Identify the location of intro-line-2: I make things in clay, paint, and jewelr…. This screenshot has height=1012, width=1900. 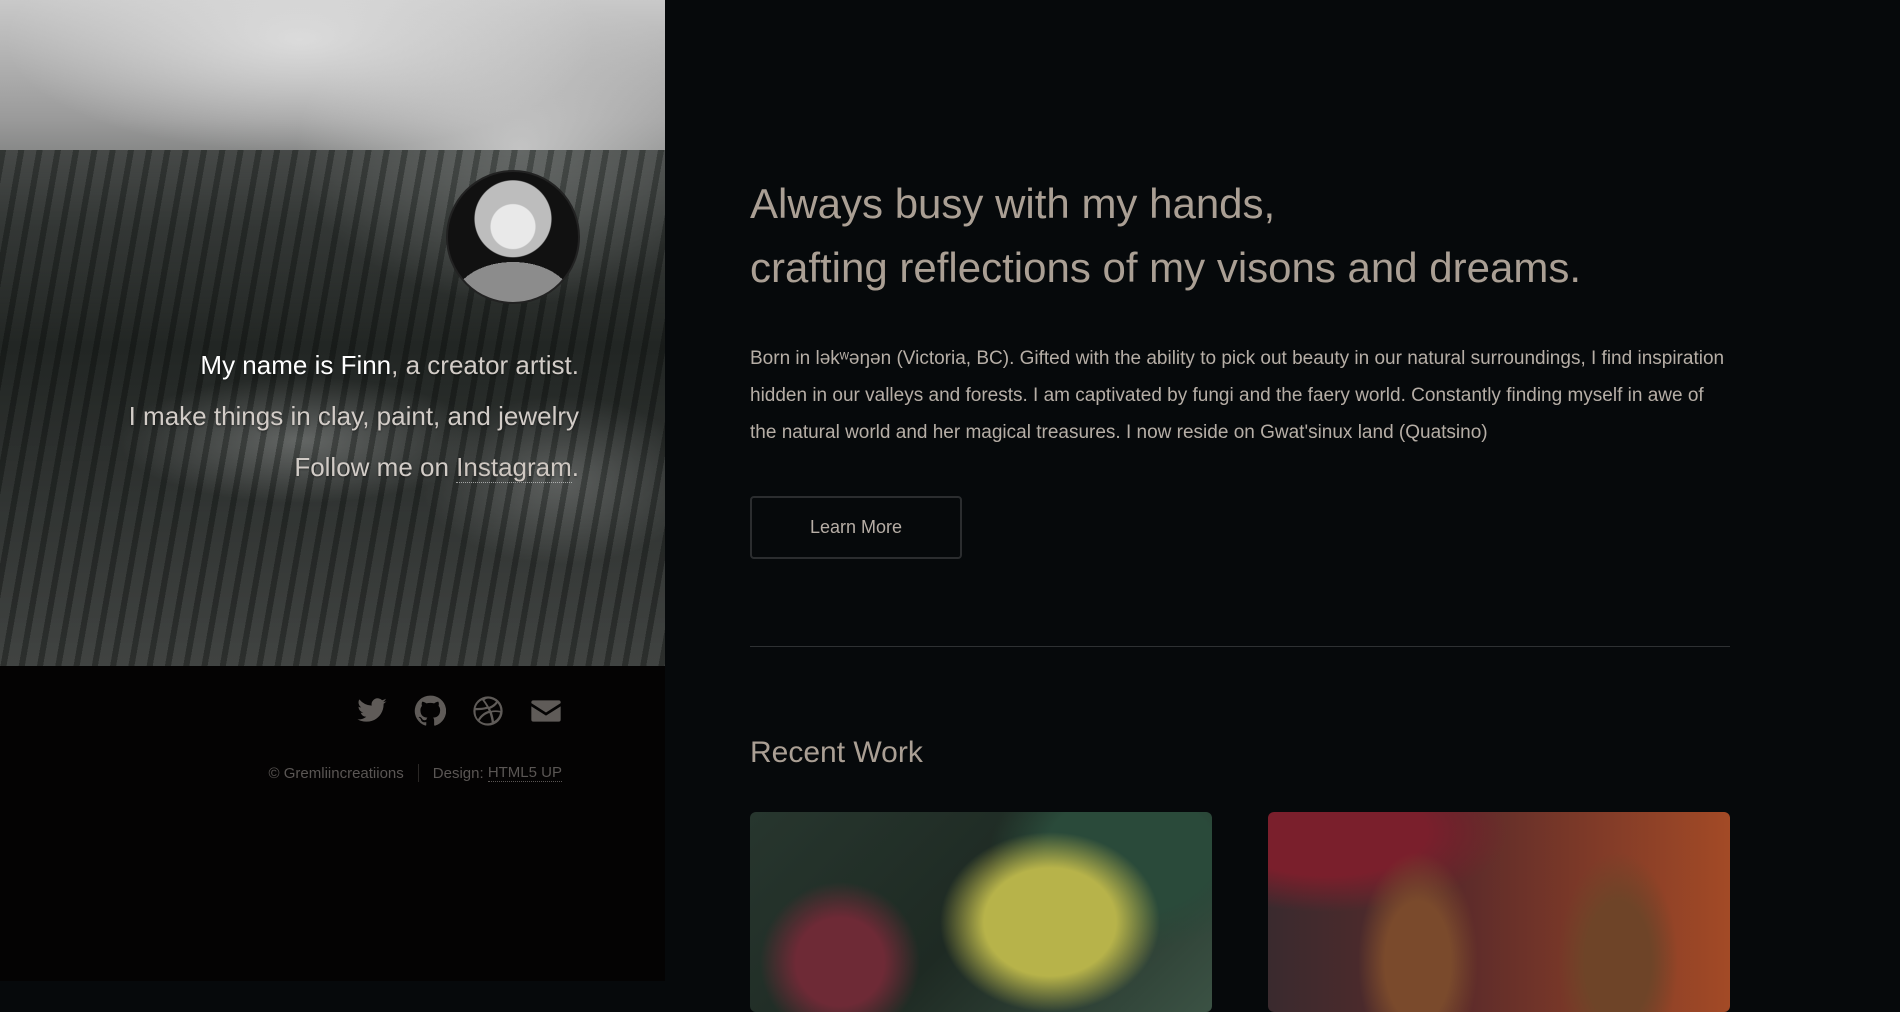
(353, 416).